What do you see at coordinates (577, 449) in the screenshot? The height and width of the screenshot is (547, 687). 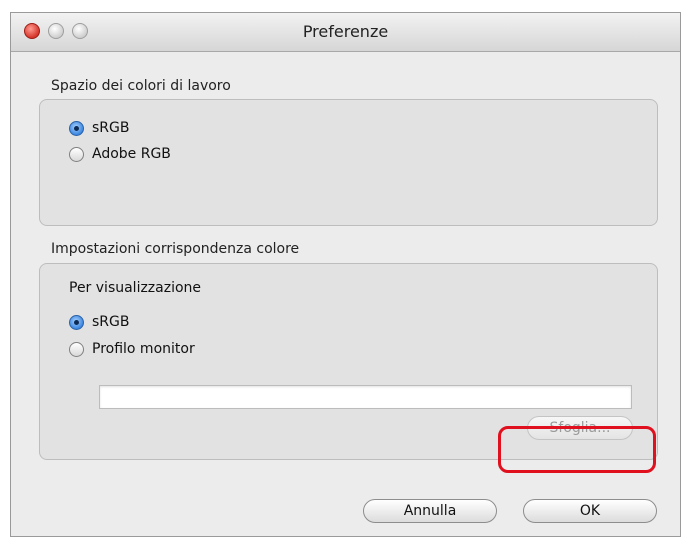 I see `ok-button-highlight-annotation` at bounding box center [577, 449].